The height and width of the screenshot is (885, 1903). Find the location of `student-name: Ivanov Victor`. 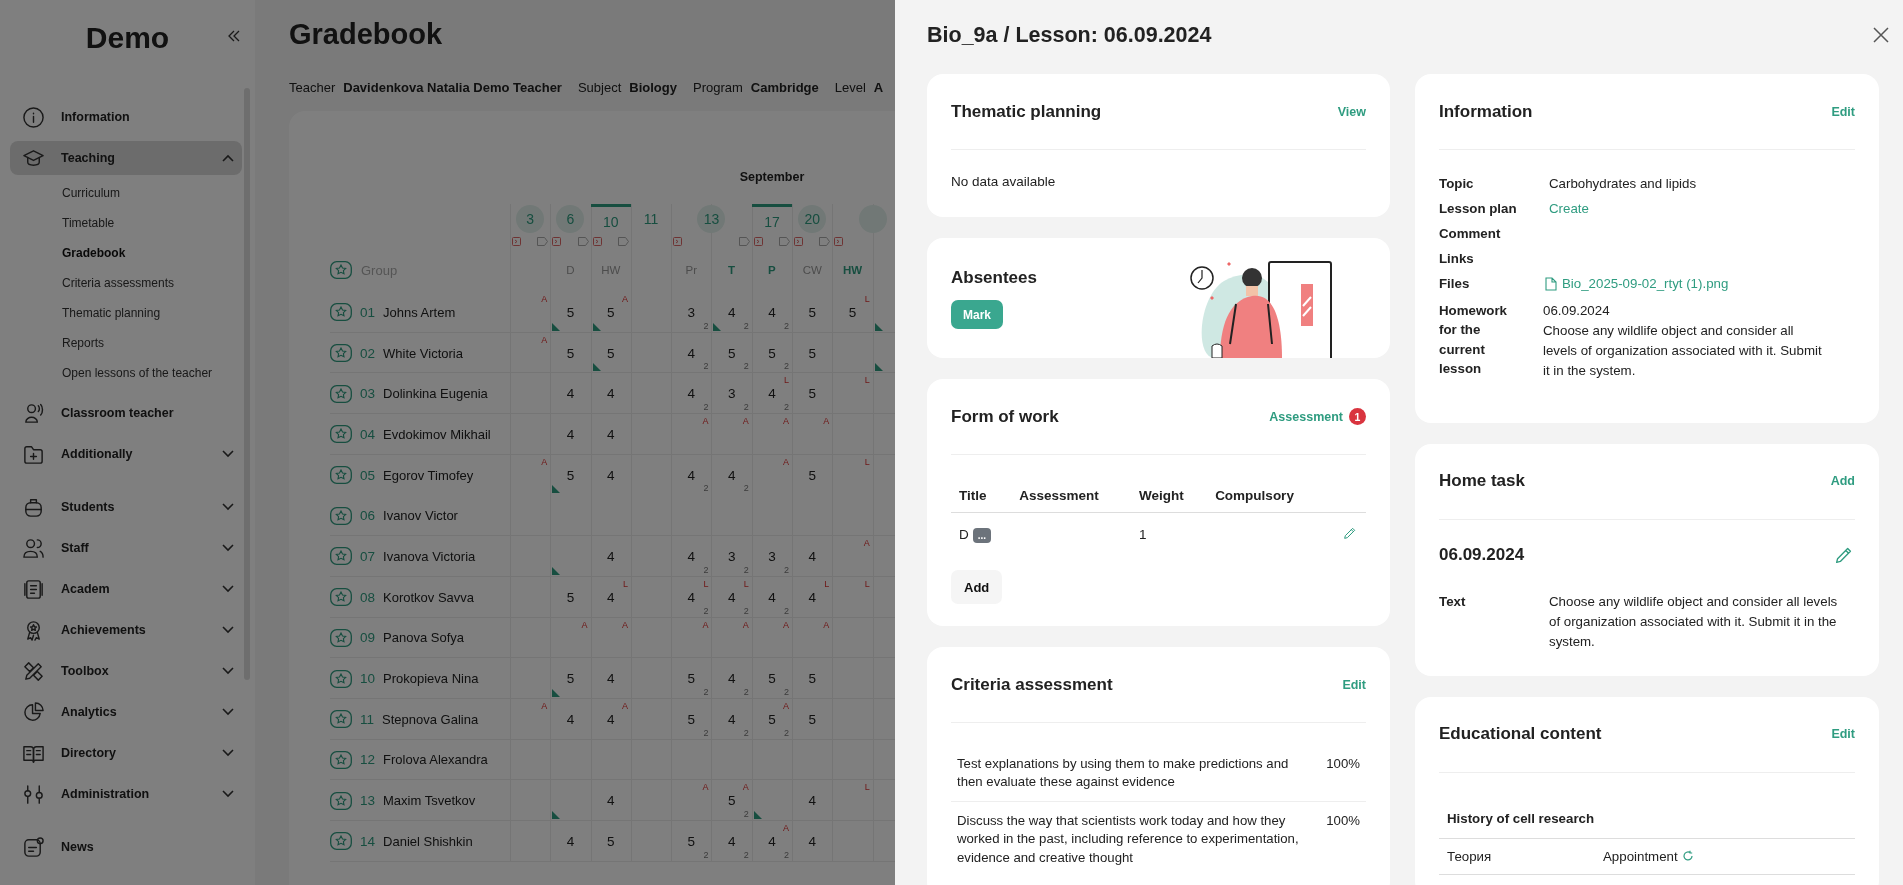

student-name: Ivanov Victor is located at coordinates (420, 516).